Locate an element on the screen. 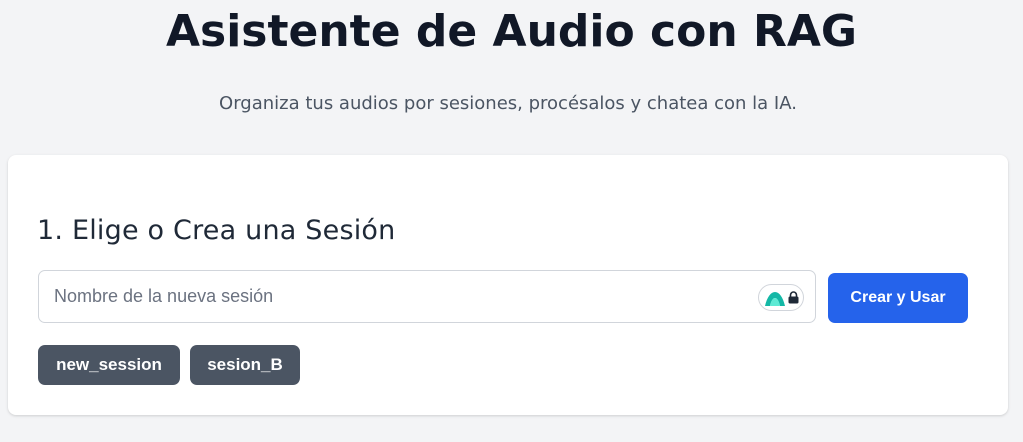 The image size is (1023, 442). password-manager-badge is located at coordinates (781, 297).